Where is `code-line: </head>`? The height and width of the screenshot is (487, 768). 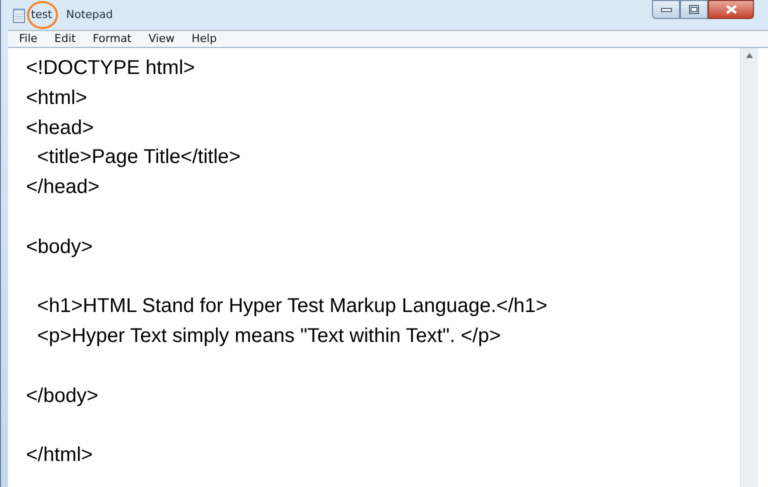
code-line: </head> is located at coordinates (63, 187).